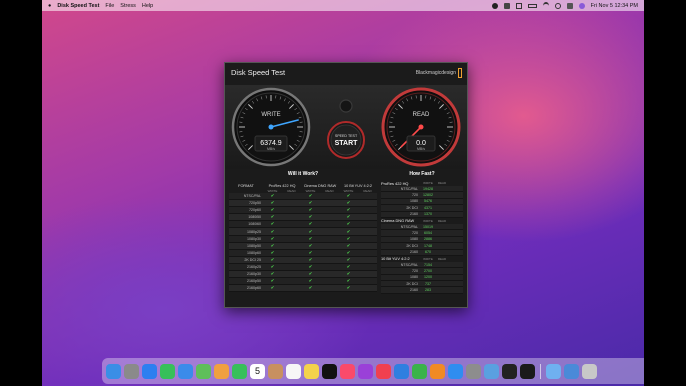 The image size is (686, 386). Describe the element at coordinates (303, 197) in the screenshot. I see `table-row: NTSC/PAL ✔ ✔ ✔` at that location.